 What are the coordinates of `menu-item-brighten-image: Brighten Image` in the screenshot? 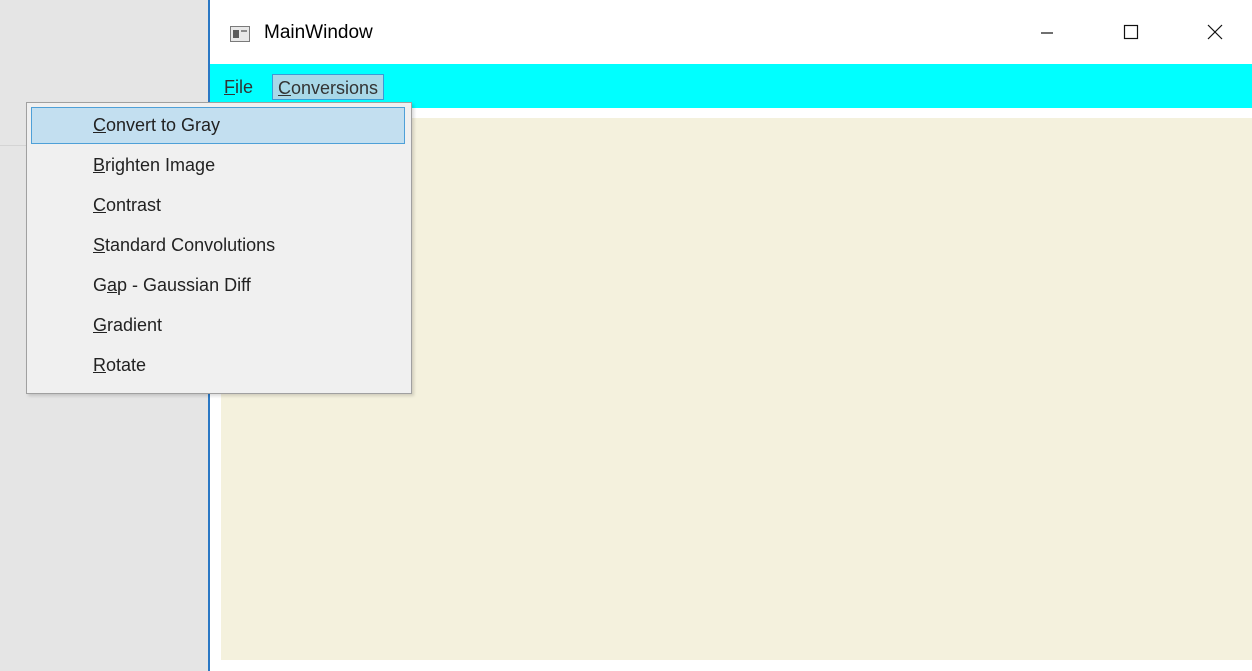 It's located at (218, 165).